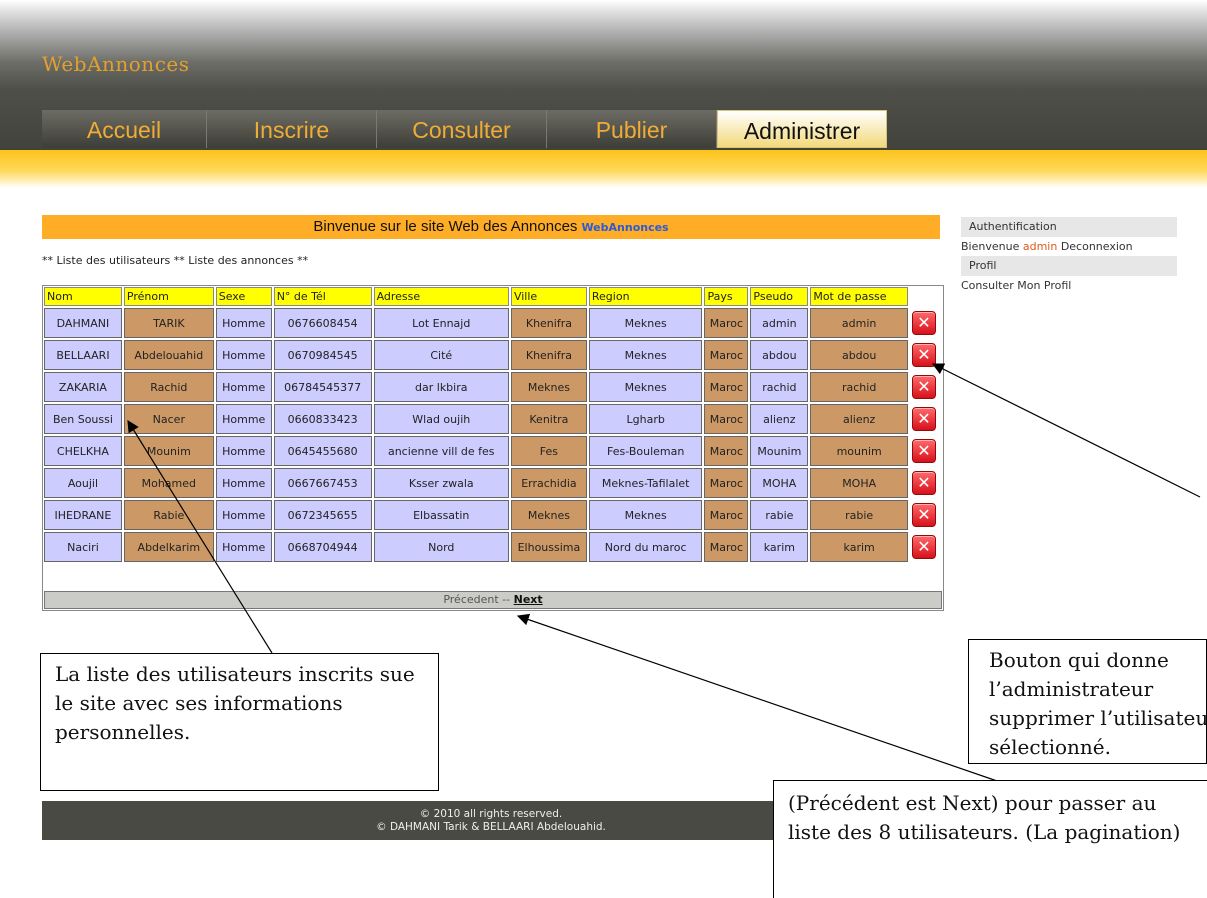 The width and height of the screenshot is (1207, 898). Describe the element at coordinates (240, 260) in the screenshot. I see `link-ads-list: Liste des annonces` at that location.